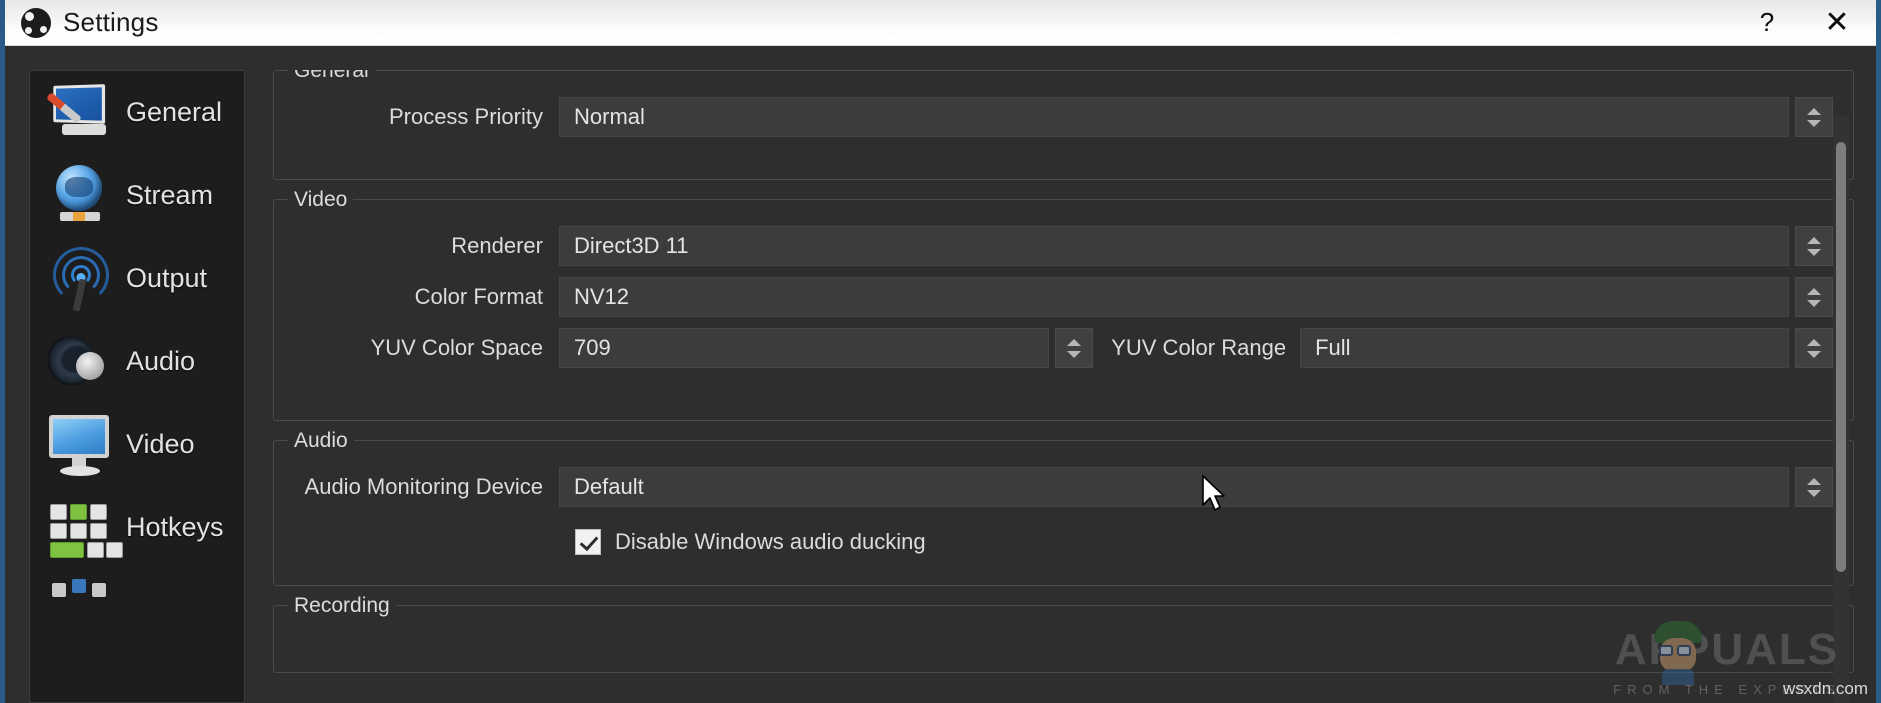  I want to click on sidebar-item-label: Stream, so click(170, 195).